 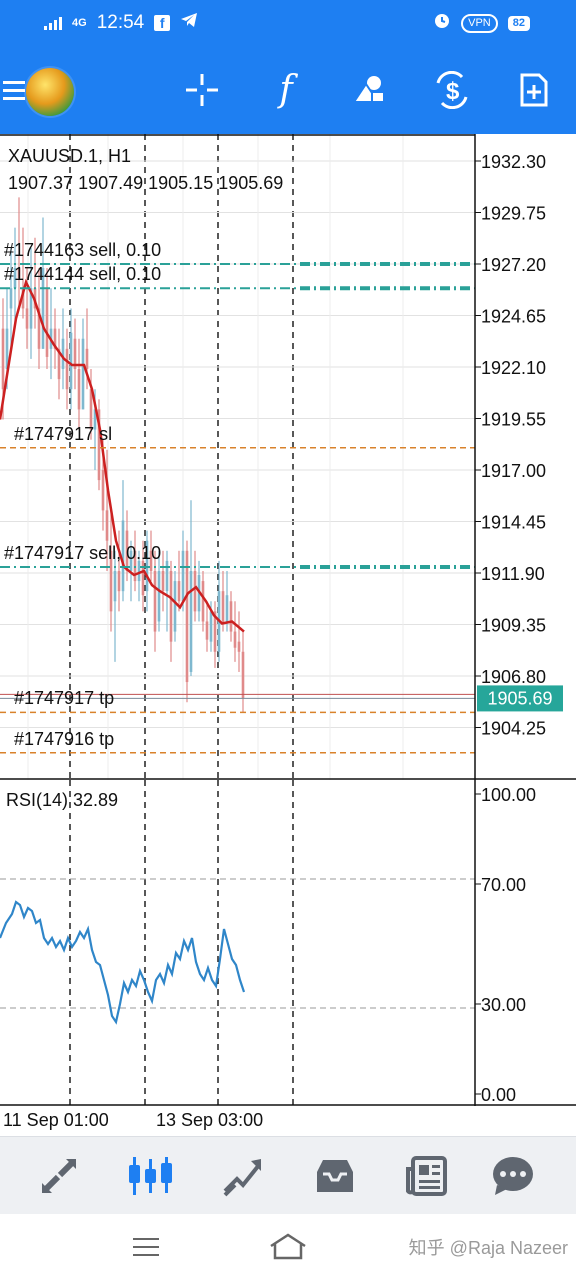 I want to click on trade-nav-icon, so click(x=243, y=1176).